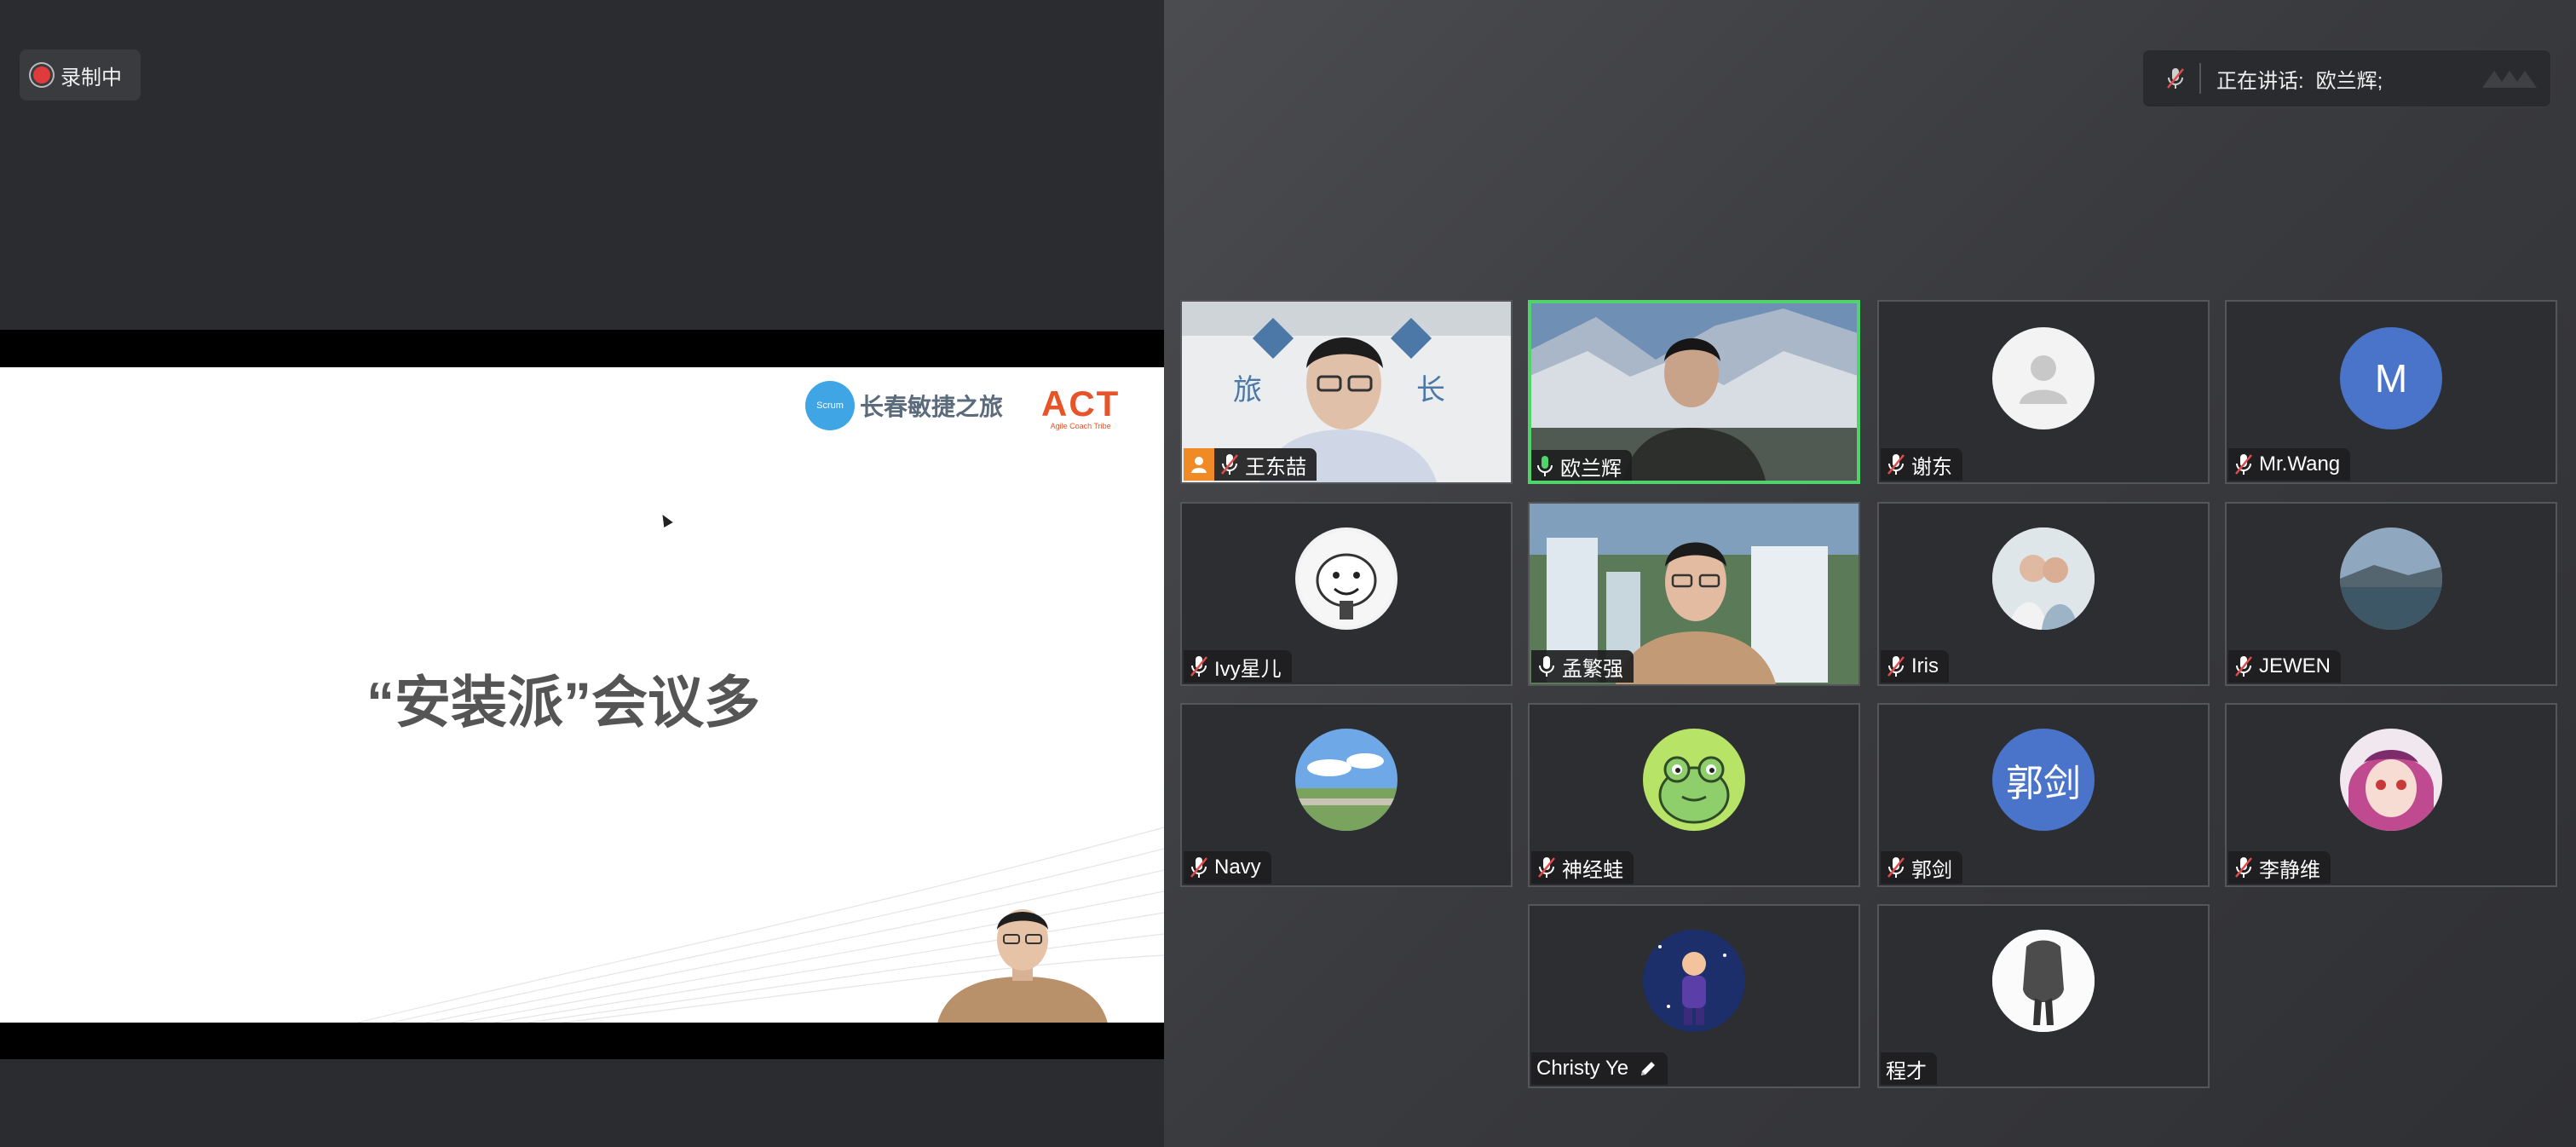  What do you see at coordinates (1275, 467) in the screenshot?
I see `participant-name: 王东喆` at bounding box center [1275, 467].